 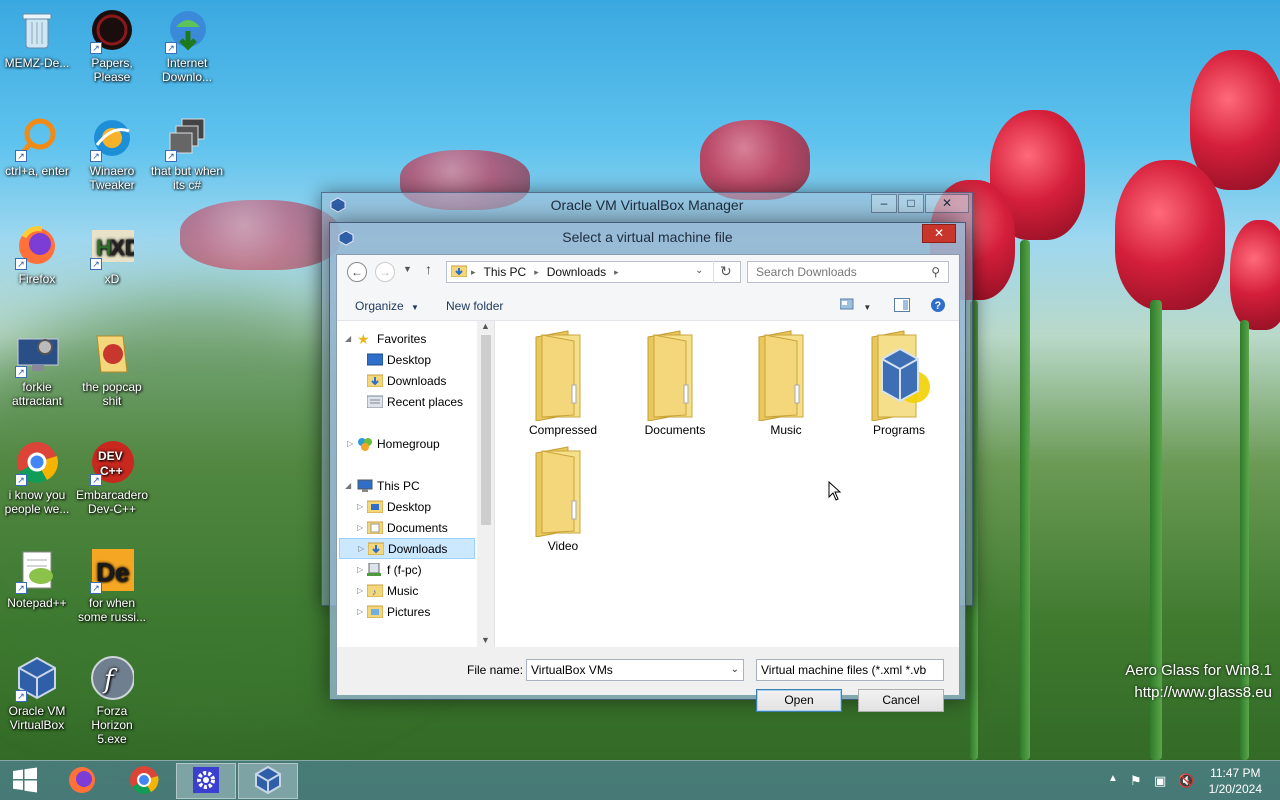 What do you see at coordinates (112, 394) in the screenshot?
I see `desktop-icon-label: the popcap shit` at bounding box center [112, 394].